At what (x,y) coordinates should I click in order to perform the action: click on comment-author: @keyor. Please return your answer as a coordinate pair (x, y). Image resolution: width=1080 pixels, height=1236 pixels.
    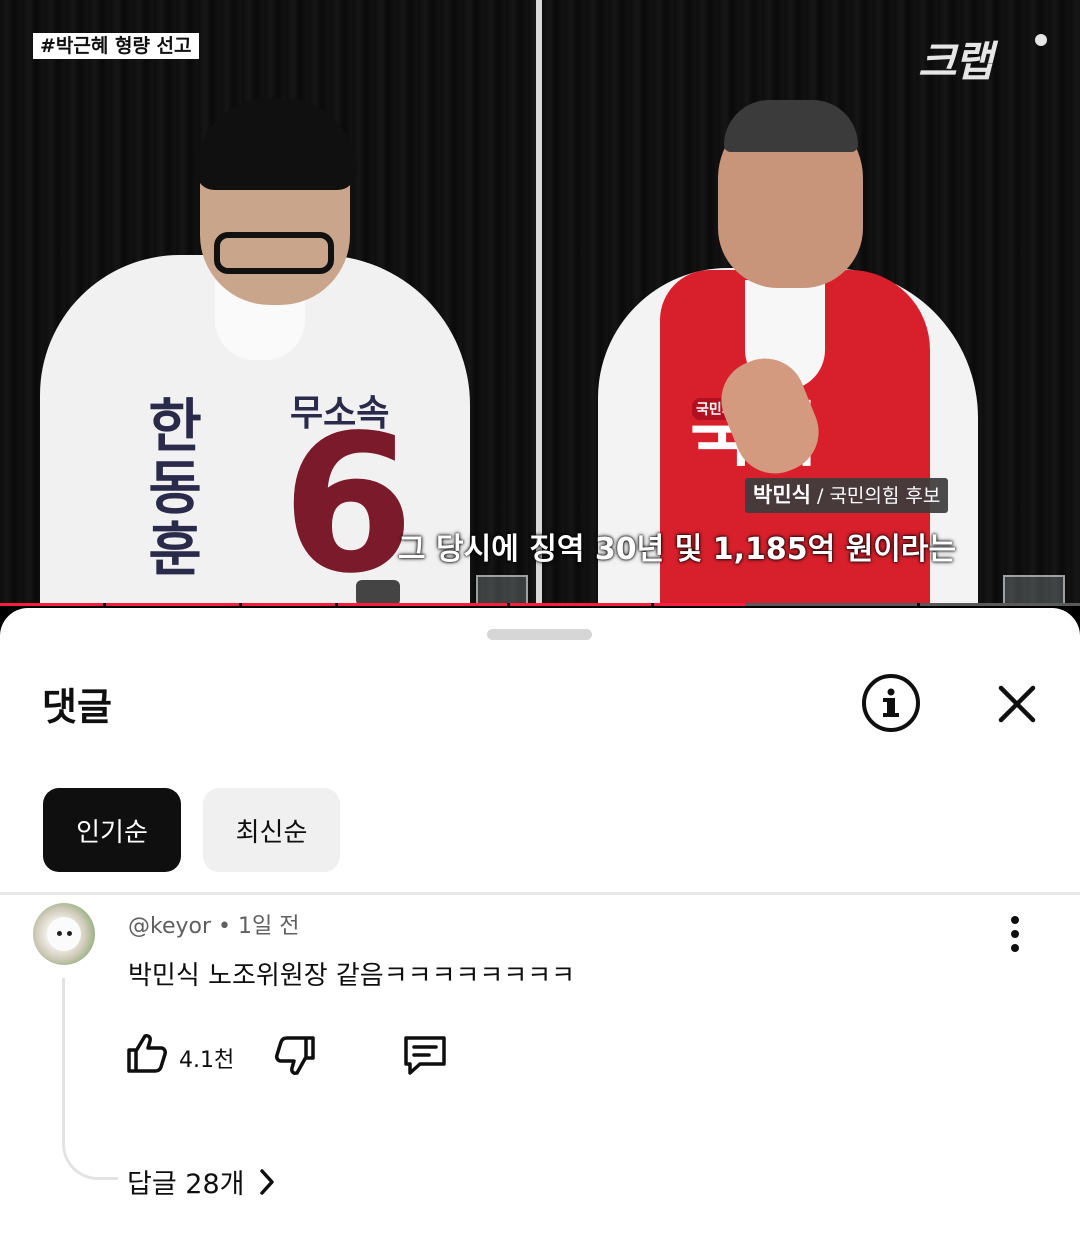
    Looking at the image, I should click on (169, 926).